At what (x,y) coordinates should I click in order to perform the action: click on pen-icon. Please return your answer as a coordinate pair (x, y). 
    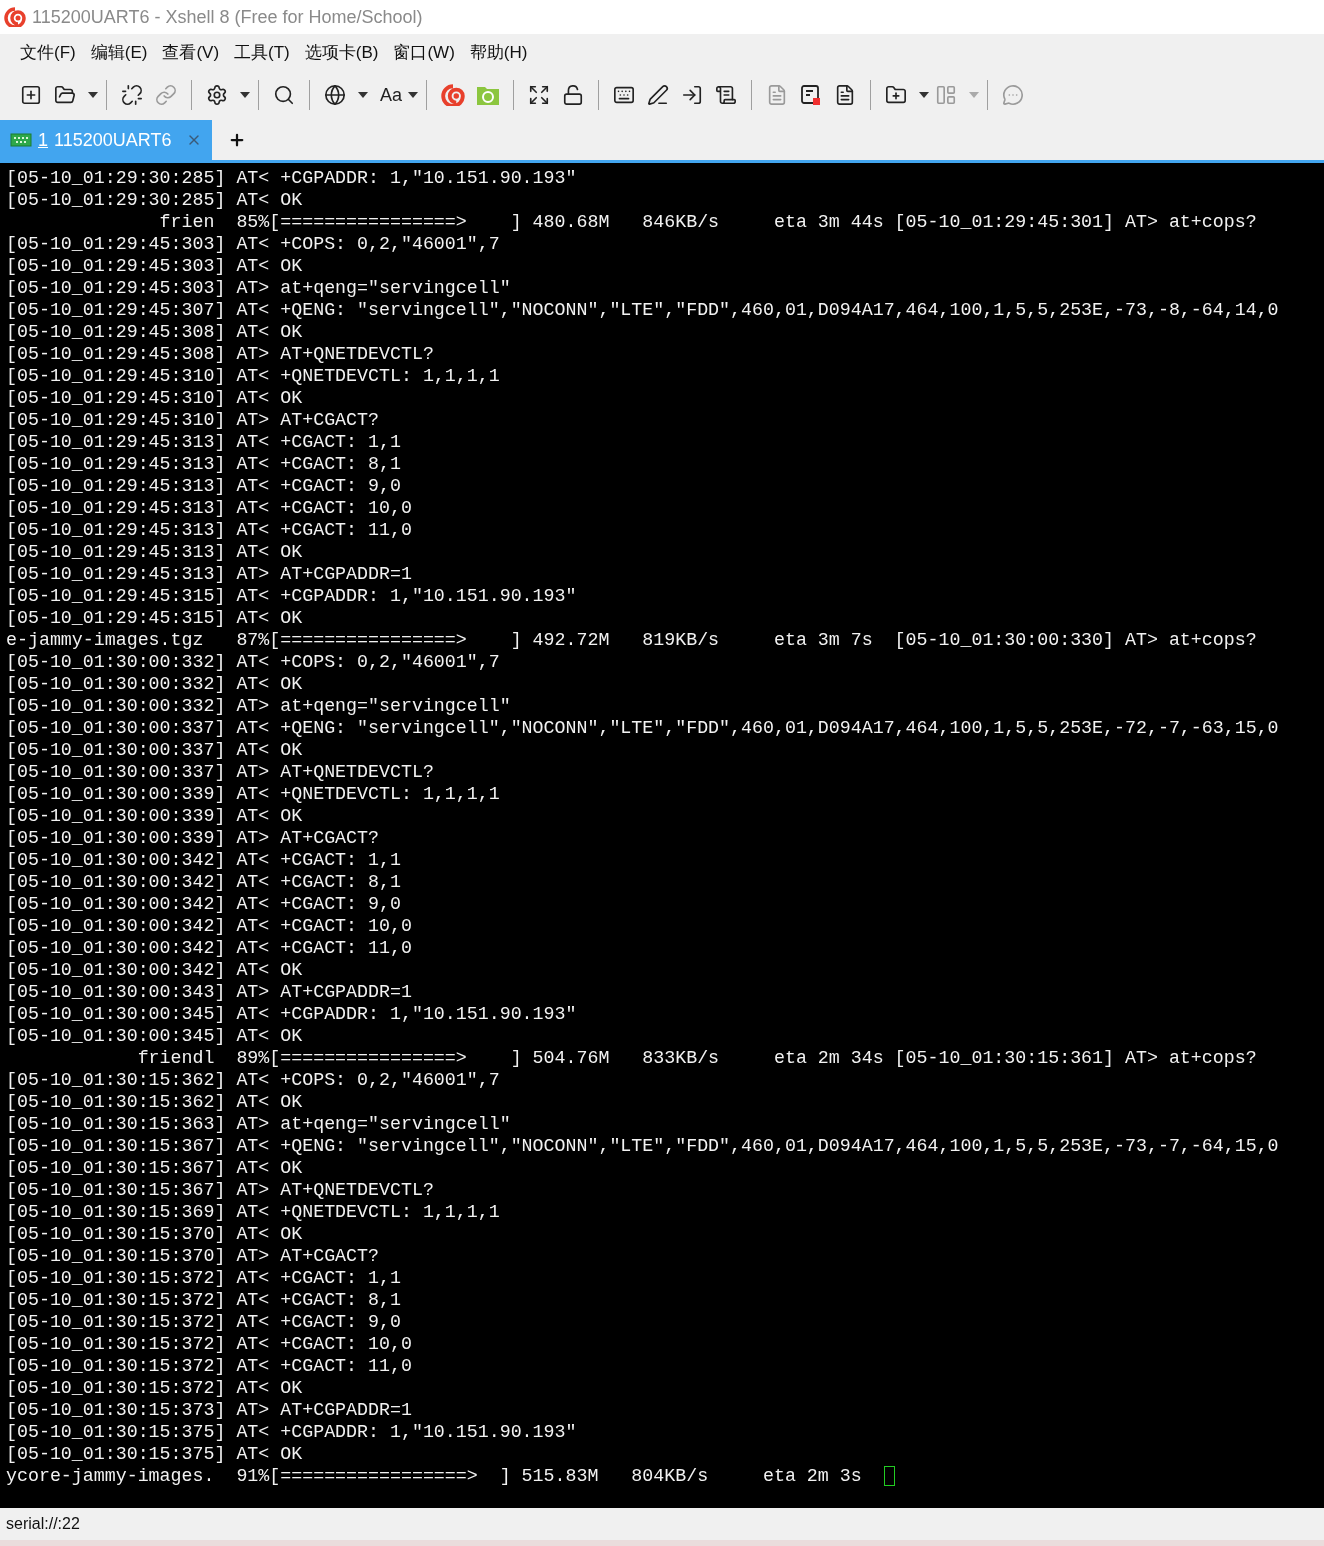
    Looking at the image, I should click on (658, 95).